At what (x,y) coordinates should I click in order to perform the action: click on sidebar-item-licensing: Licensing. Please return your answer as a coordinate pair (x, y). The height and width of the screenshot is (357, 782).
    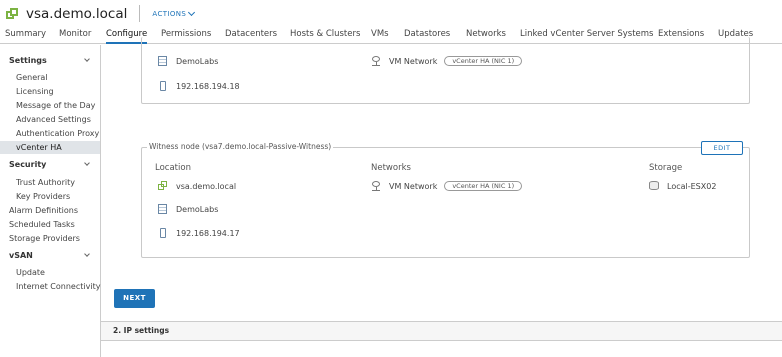
    Looking at the image, I should click on (50, 91).